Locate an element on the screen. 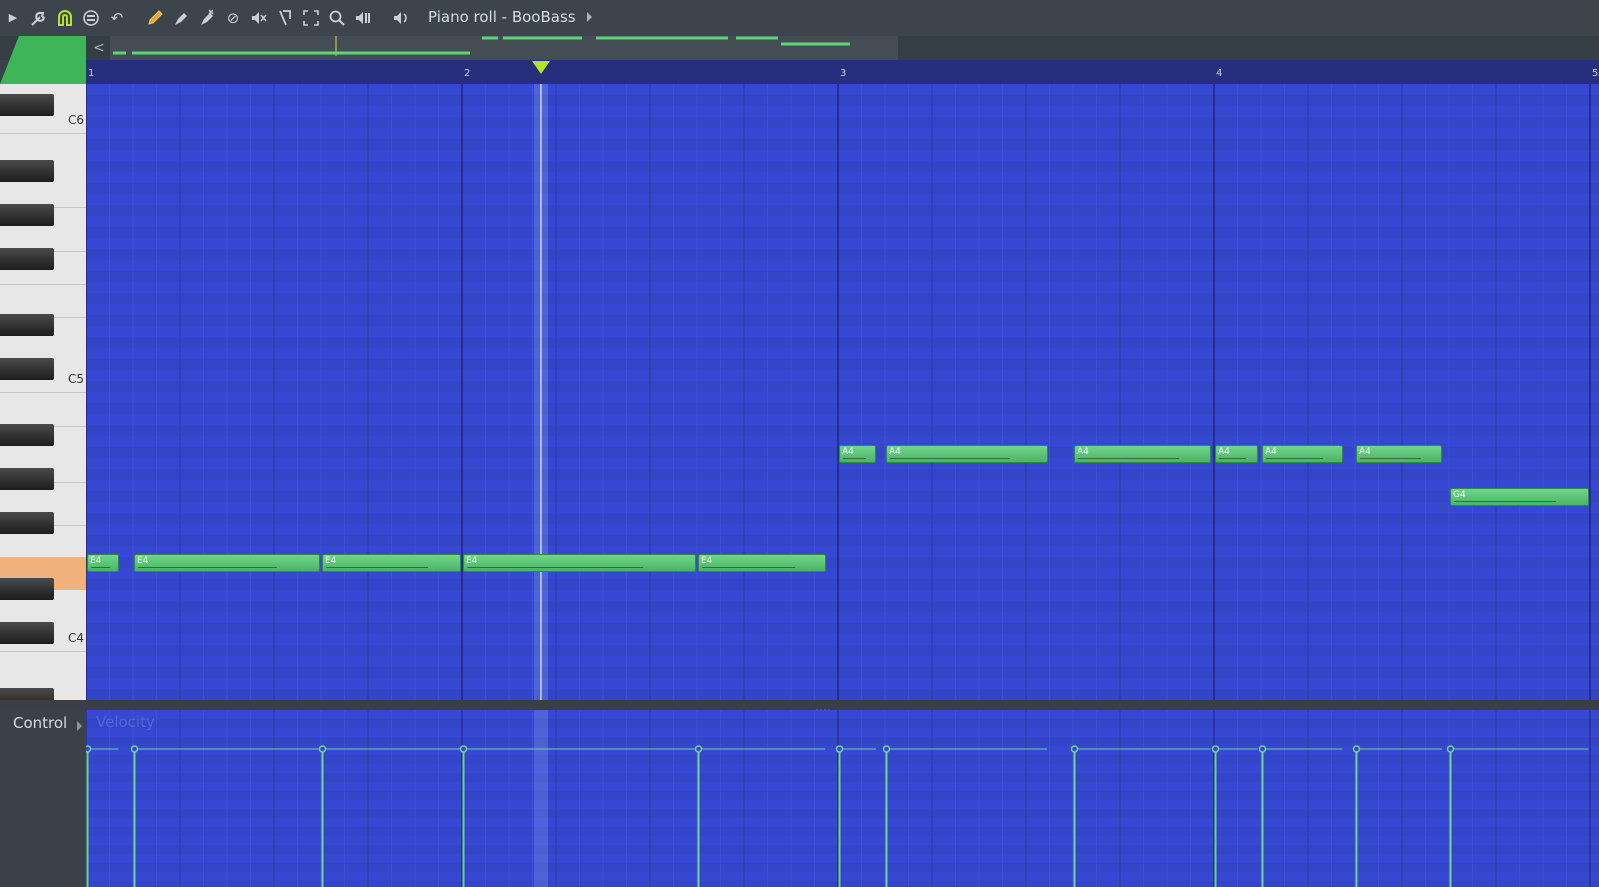 The height and width of the screenshot is (887, 1599). panel-splitter is located at coordinates (799, 705).